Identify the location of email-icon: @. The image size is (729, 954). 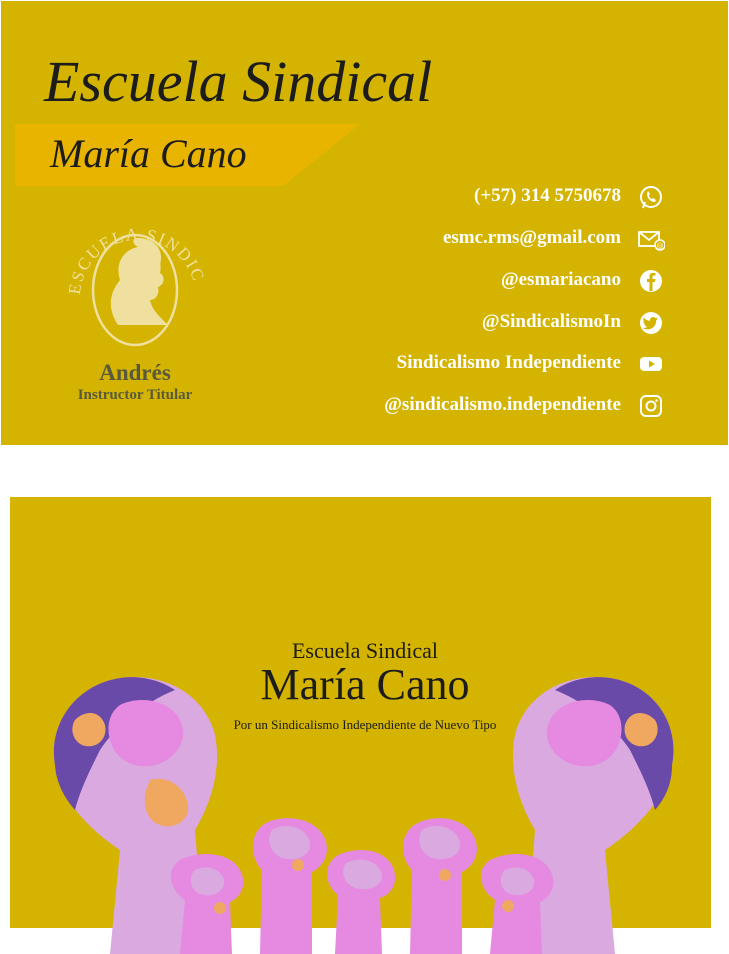
(651, 241).